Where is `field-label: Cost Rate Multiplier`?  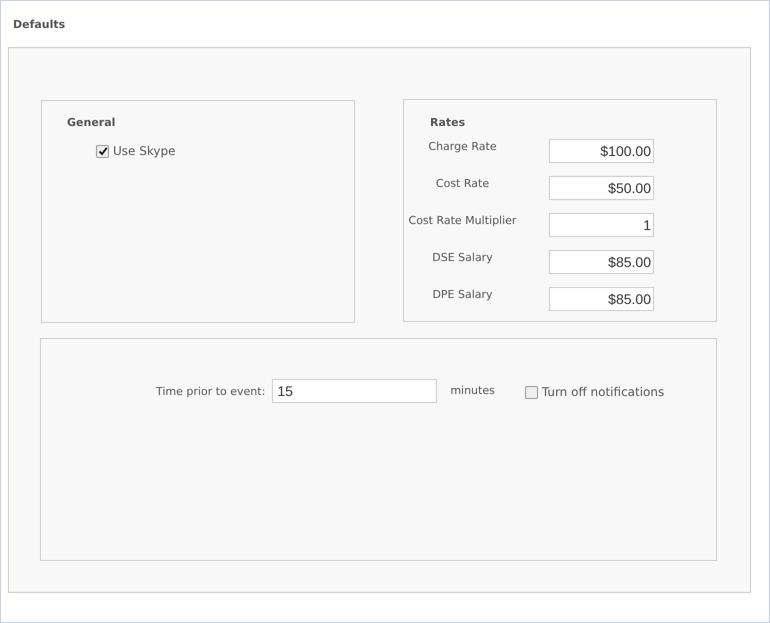 field-label: Cost Rate Multiplier is located at coordinates (462, 220).